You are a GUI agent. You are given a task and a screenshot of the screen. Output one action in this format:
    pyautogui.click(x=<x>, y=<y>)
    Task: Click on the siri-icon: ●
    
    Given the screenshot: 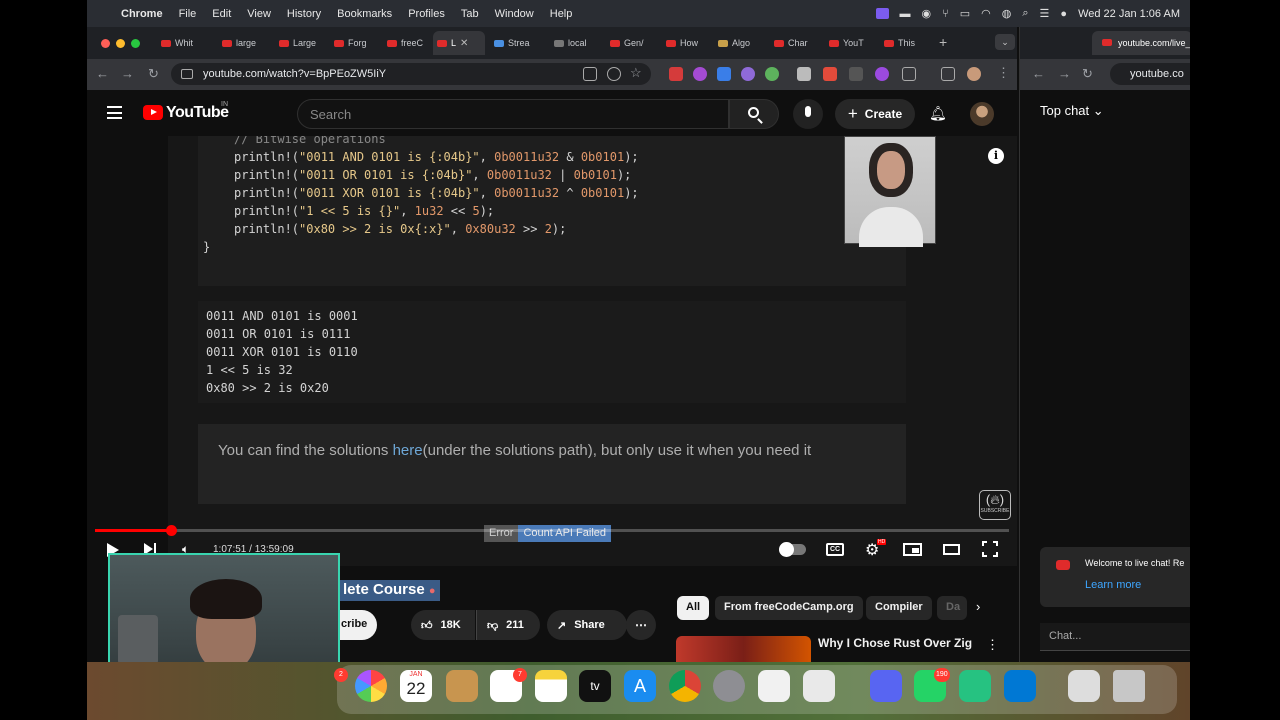 What is the action you would take?
    pyautogui.click(x=1063, y=14)
    